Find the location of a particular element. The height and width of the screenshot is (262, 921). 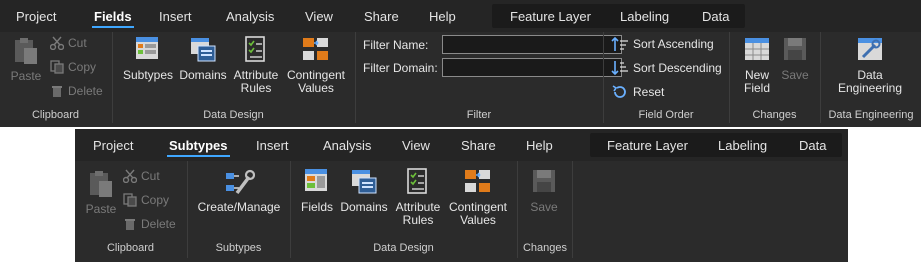

group-label-filter: Filter is located at coordinates (479, 115).